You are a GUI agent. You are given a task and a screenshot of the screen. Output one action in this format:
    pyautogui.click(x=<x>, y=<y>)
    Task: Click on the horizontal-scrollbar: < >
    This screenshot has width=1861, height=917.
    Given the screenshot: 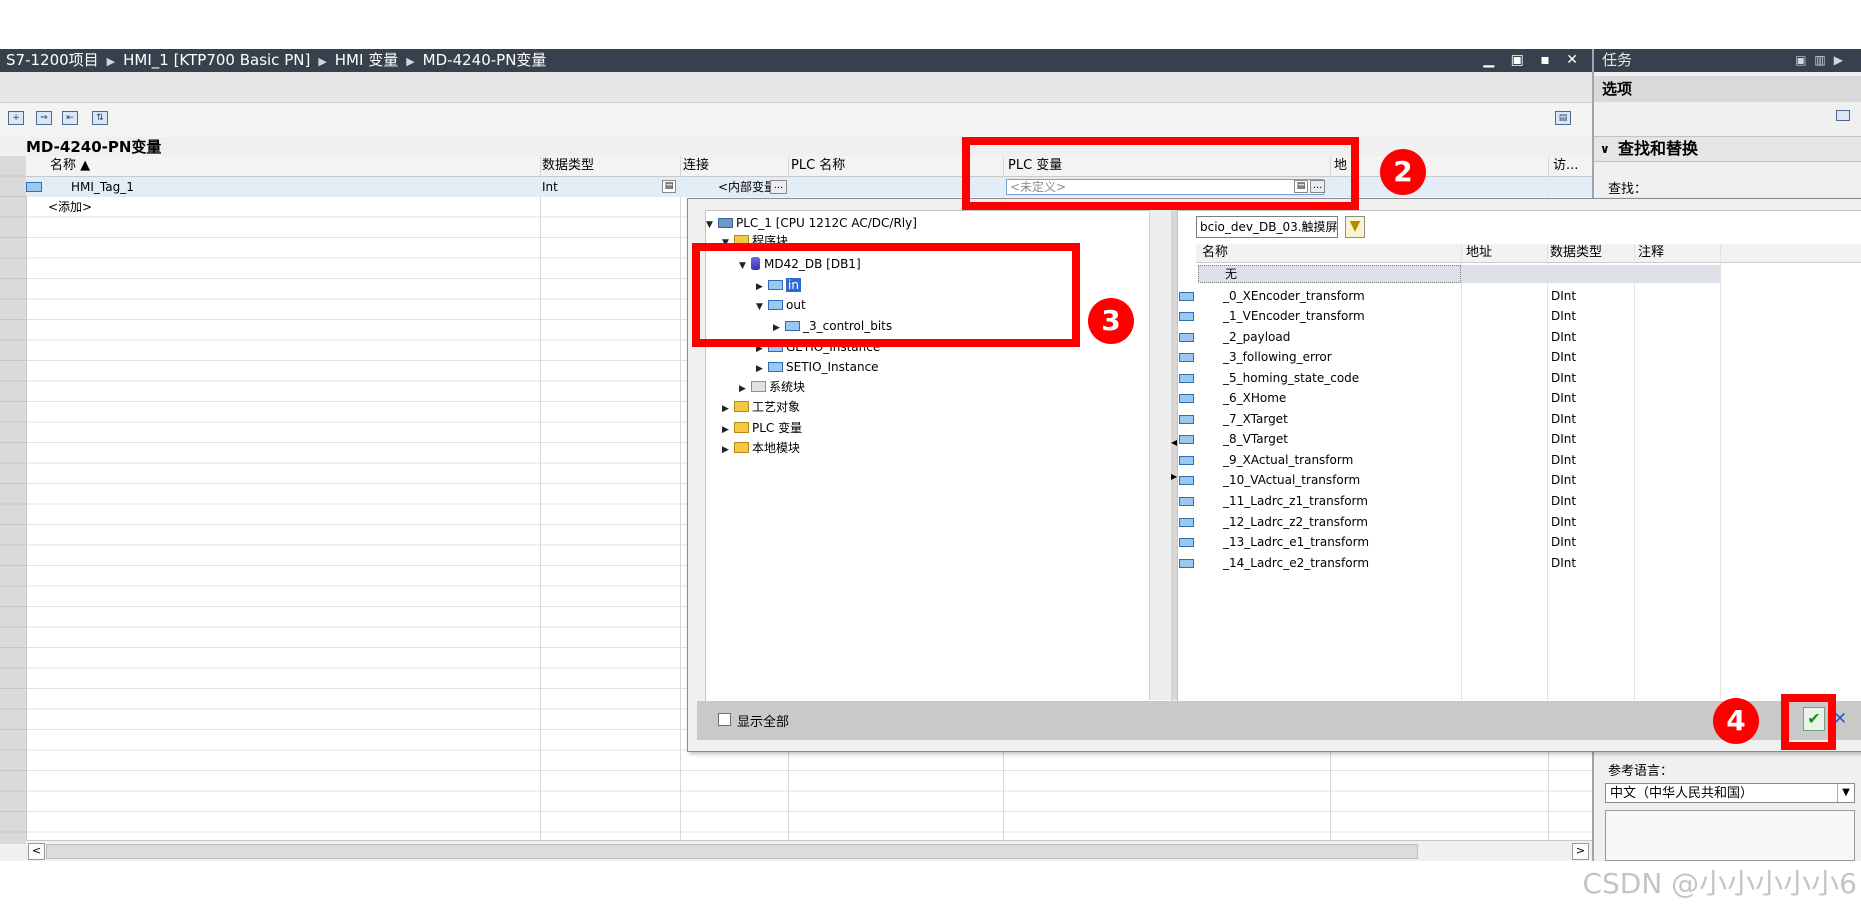 What is the action you would take?
    pyautogui.click(x=809, y=850)
    